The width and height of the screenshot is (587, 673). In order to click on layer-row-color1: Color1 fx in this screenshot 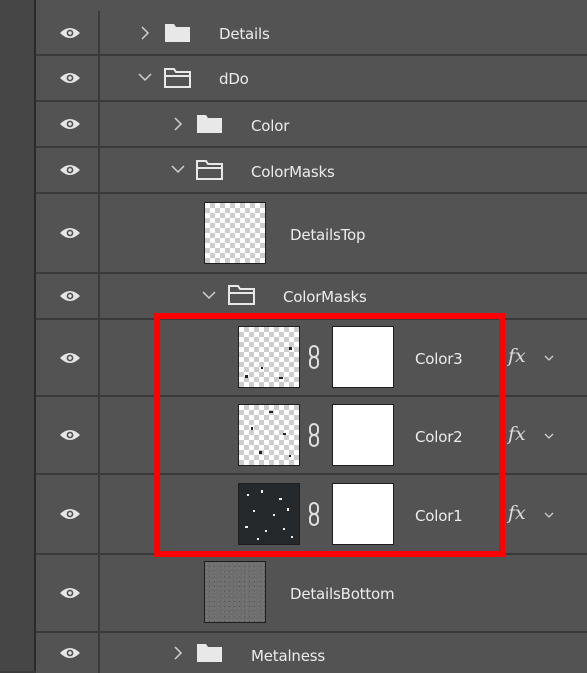, I will do `click(311, 515)`.